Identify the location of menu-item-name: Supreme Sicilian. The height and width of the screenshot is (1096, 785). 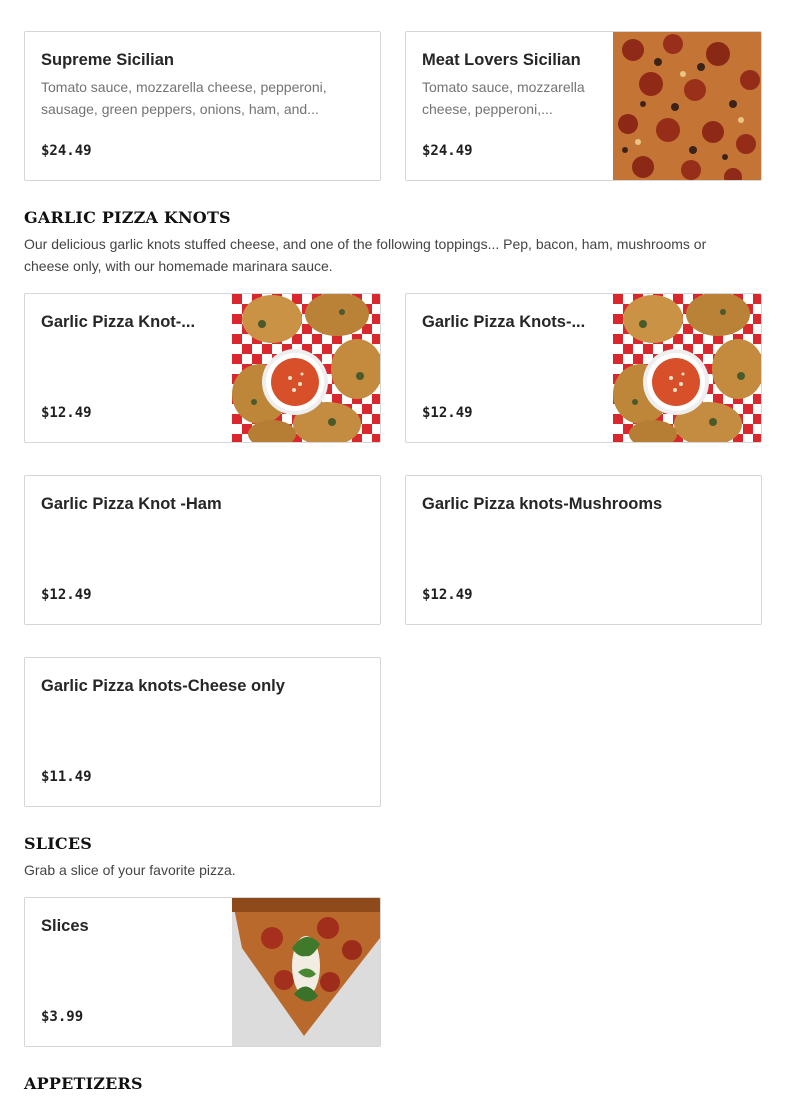
(107, 60).